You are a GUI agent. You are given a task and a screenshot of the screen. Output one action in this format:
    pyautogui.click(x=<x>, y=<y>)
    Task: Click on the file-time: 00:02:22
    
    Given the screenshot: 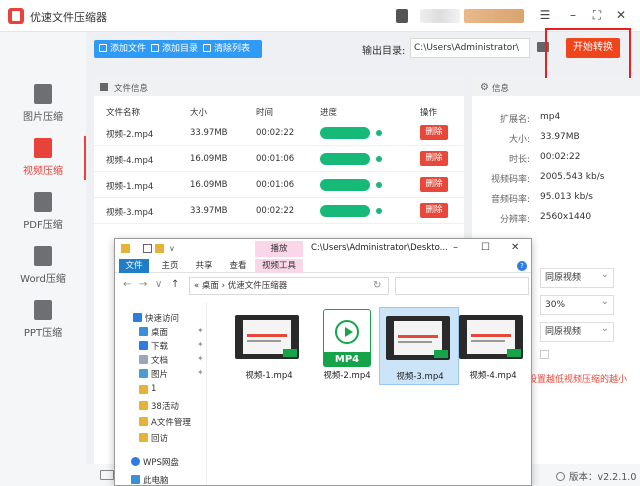 What is the action you would take?
    pyautogui.click(x=275, y=133)
    